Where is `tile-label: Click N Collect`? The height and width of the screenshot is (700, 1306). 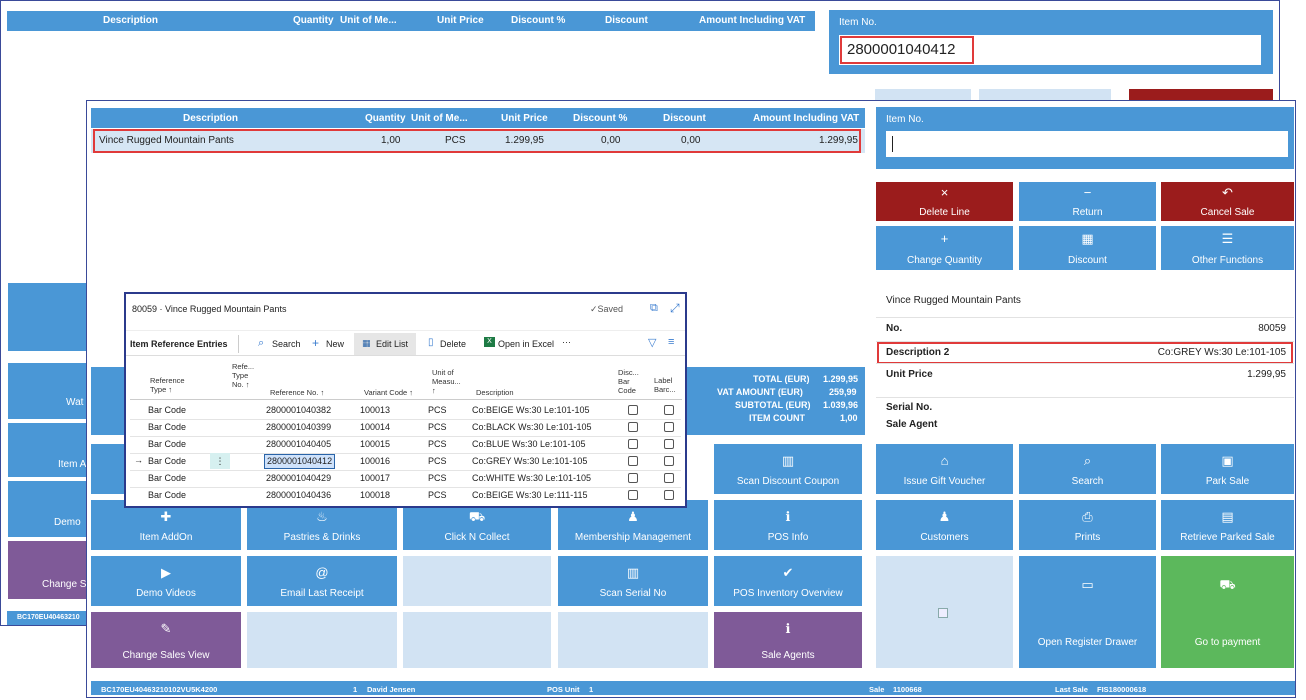
tile-label: Click N Collect is located at coordinates (477, 537).